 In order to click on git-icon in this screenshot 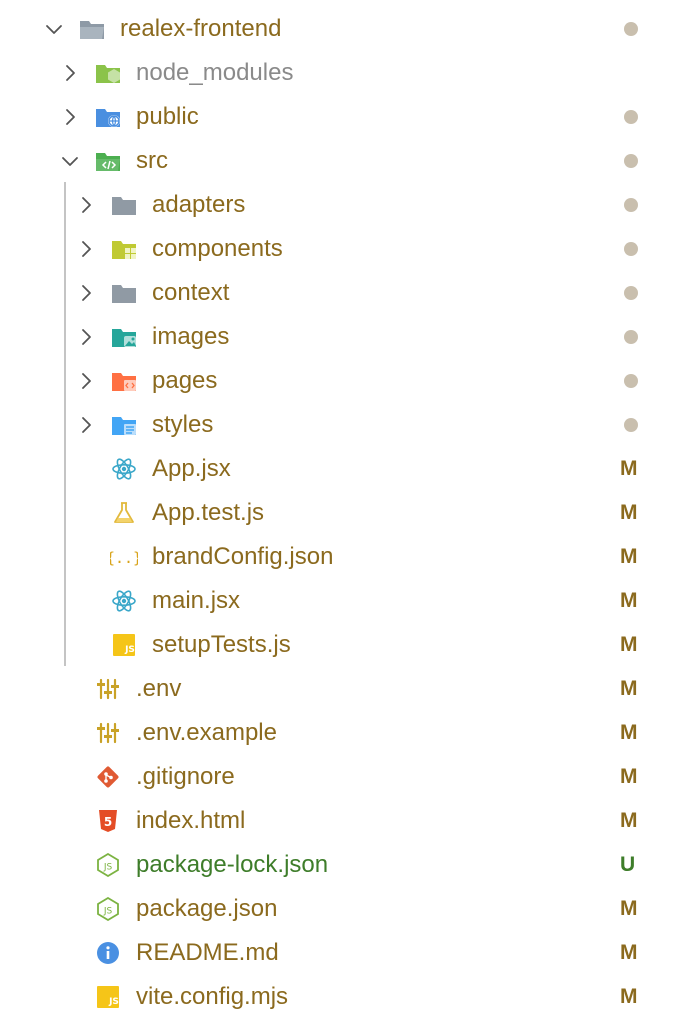, I will do `click(108, 777)`.